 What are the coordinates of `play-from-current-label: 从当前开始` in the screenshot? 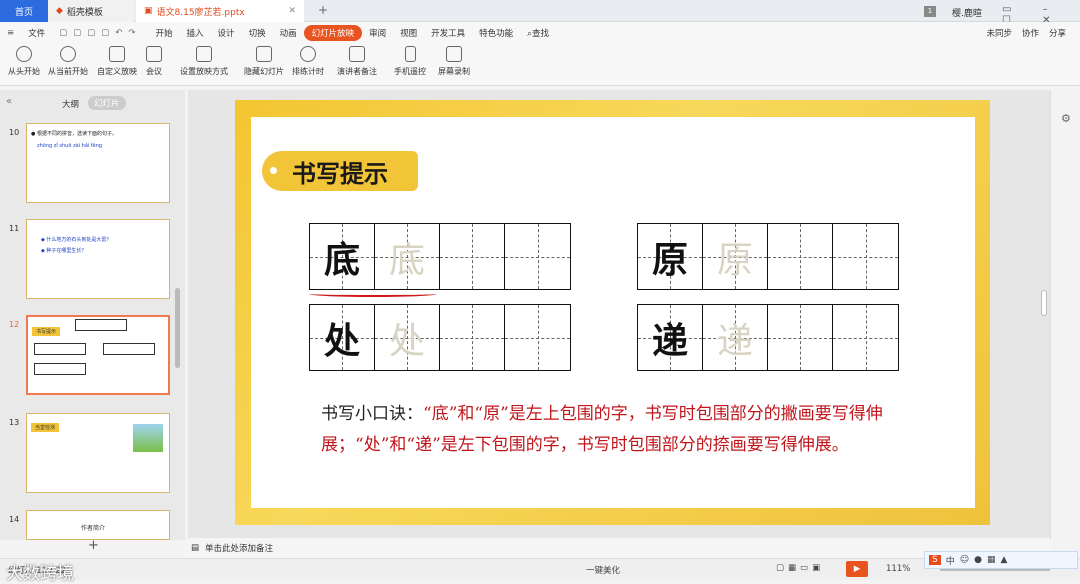 It's located at (68, 71).